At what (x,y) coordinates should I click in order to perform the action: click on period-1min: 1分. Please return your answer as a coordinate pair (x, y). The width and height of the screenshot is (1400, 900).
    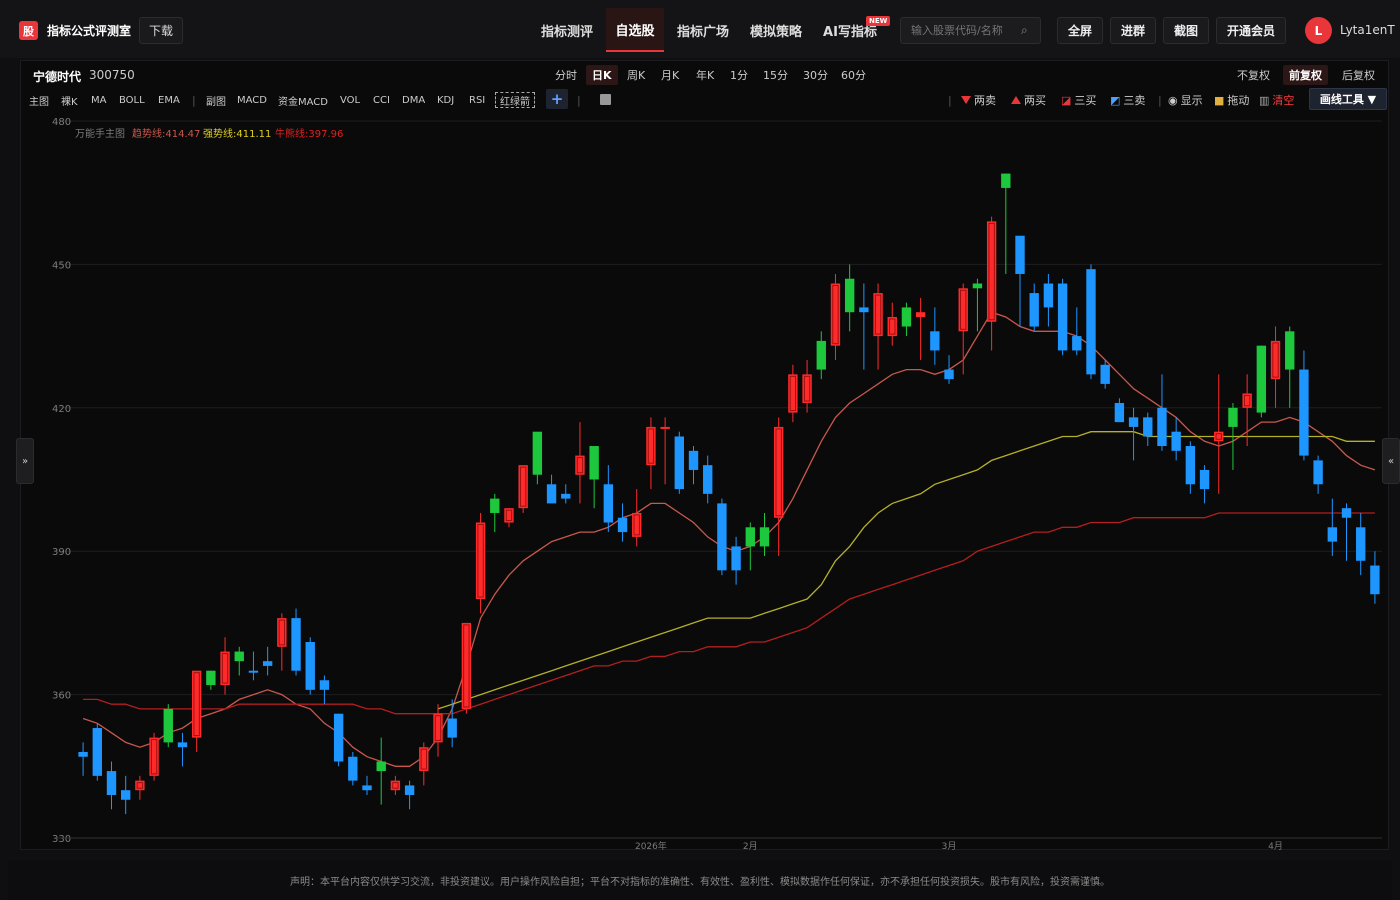
    Looking at the image, I should click on (739, 75).